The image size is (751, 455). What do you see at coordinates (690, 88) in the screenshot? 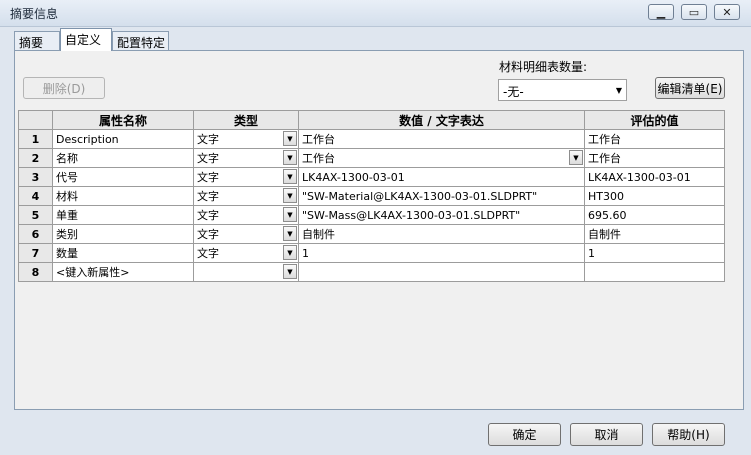
I see `edit-list-button: 编辑清单(E)` at bounding box center [690, 88].